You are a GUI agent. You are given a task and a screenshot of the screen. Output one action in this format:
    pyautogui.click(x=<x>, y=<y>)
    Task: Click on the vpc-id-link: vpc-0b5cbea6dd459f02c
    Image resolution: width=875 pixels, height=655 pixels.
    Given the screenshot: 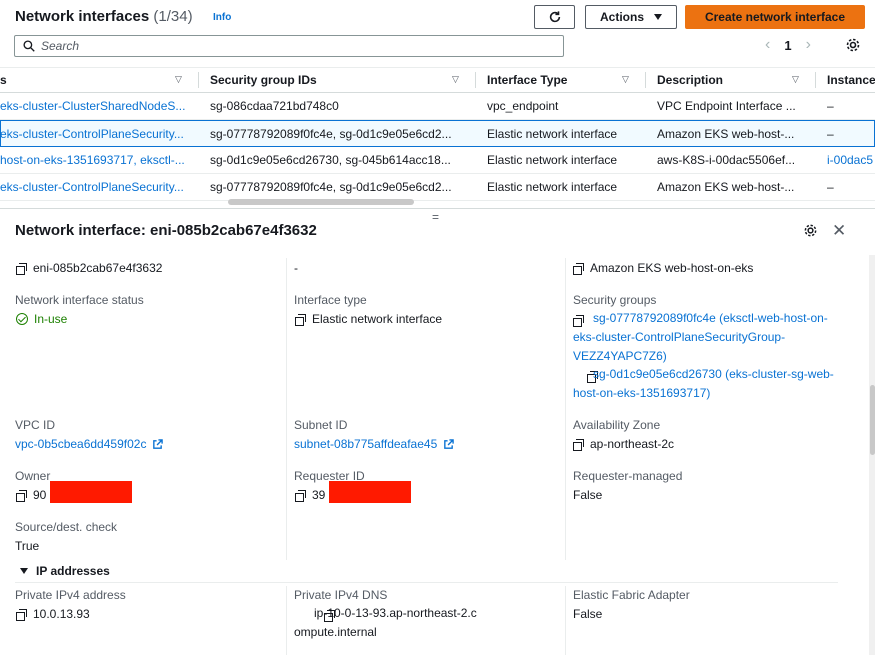 What is the action you would take?
    pyautogui.click(x=89, y=444)
    